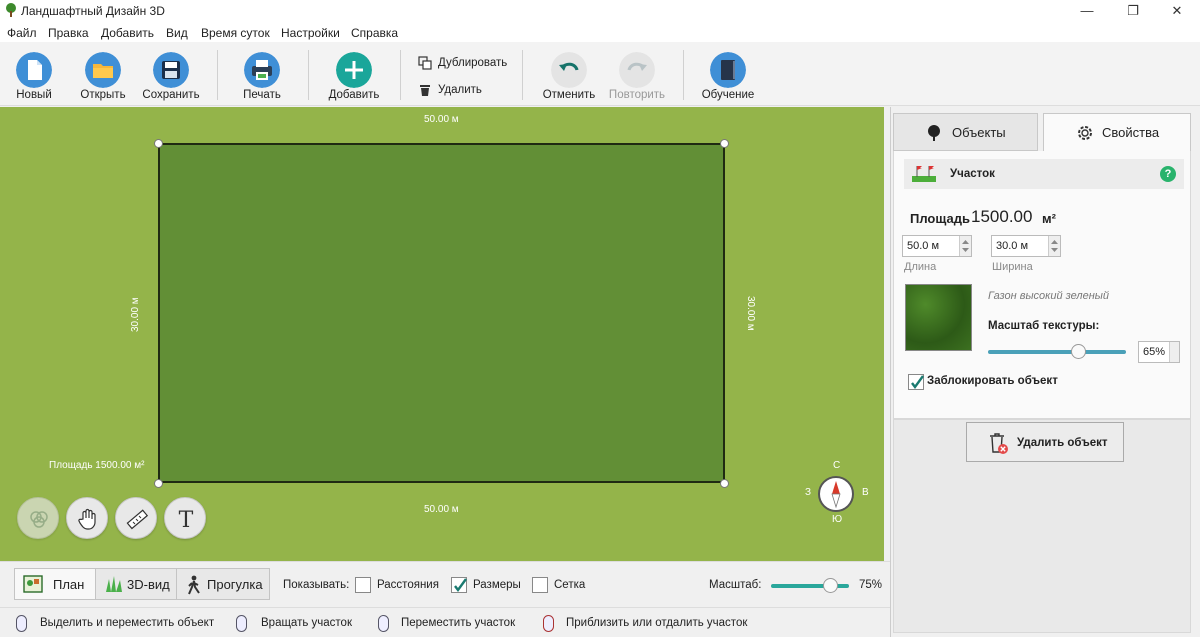 The image size is (1200, 637). What do you see at coordinates (363, 585) in the screenshot?
I see `distances-checkbox` at bounding box center [363, 585].